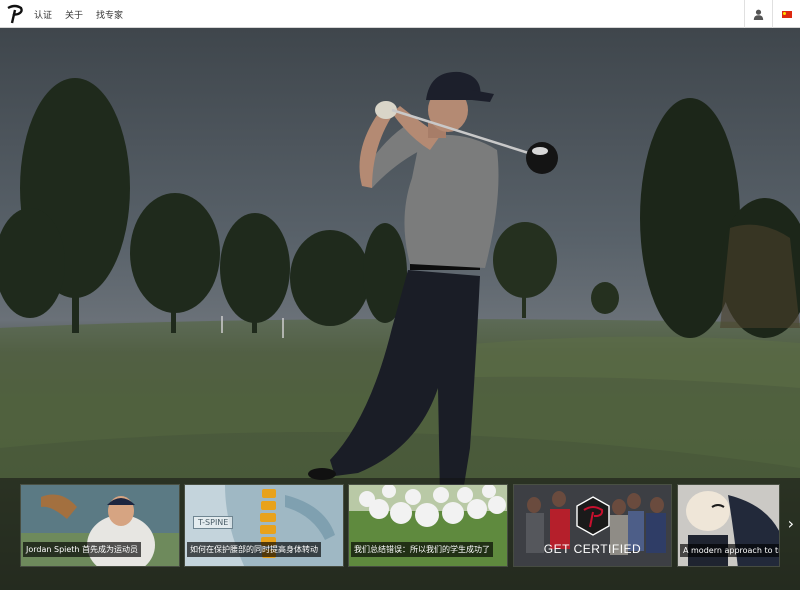  What do you see at coordinates (15, 14) in the screenshot?
I see `tpi-logo` at bounding box center [15, 14].